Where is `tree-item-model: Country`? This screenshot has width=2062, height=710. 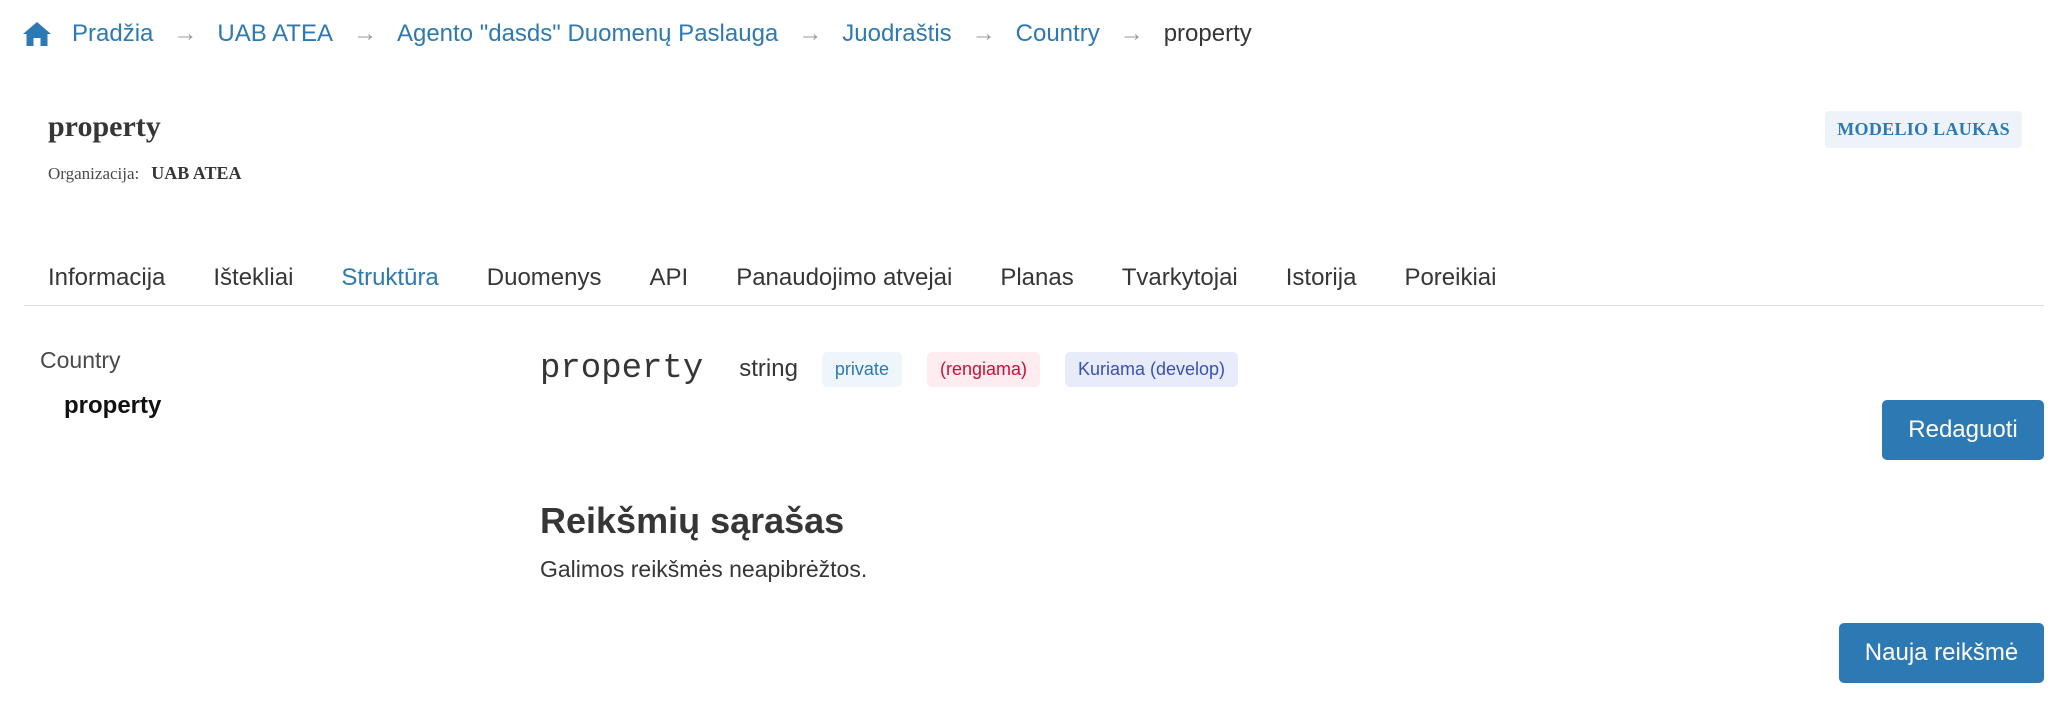
tree-item-model: Country is located at coordinates (80, 360).